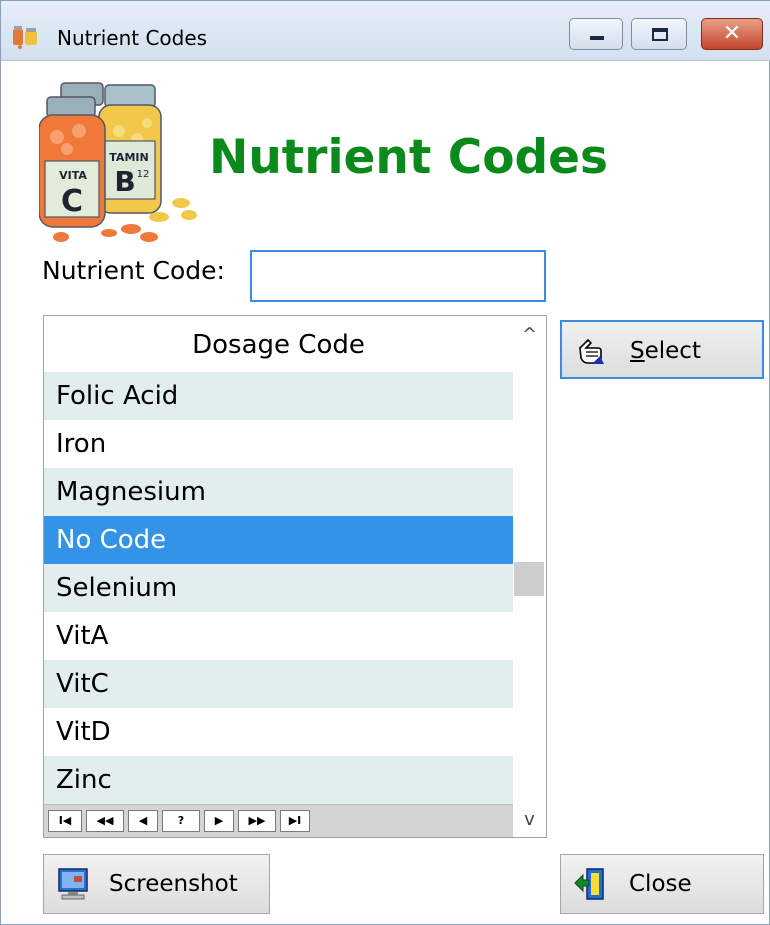 The image size is (770, 925). Describe the element at coordinates (672, 351) in the screenshot. I see `select-label-rest: elect` at that location.